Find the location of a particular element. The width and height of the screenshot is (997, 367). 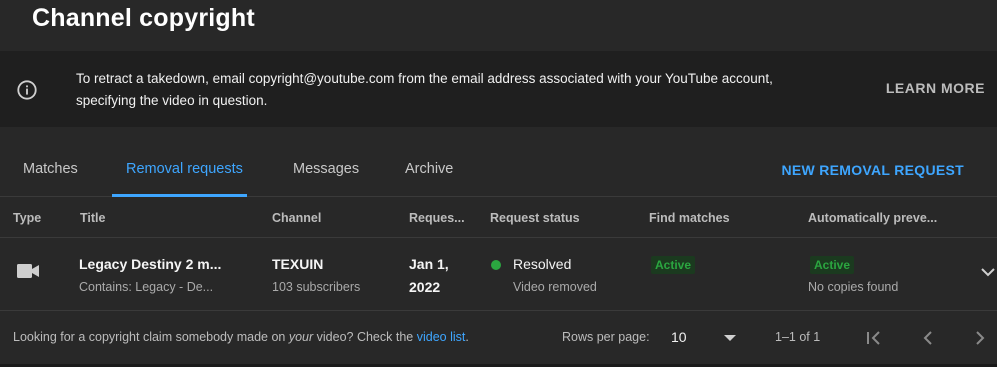

video-list-link: video list is located at coordinates (441, 337).